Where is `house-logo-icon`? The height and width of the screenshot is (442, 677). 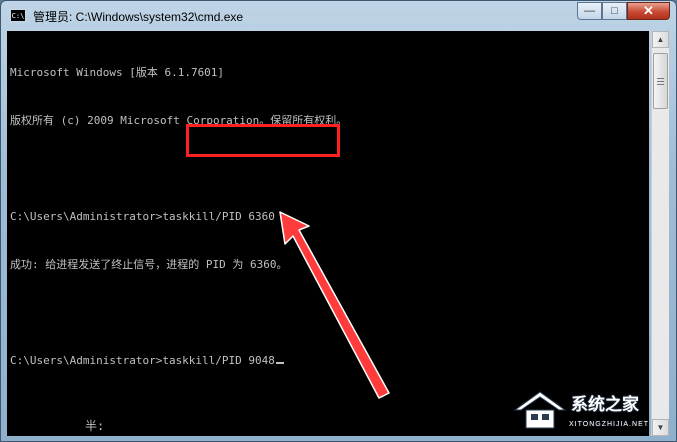 house-logo-icon is located at coordinates (540, 410).